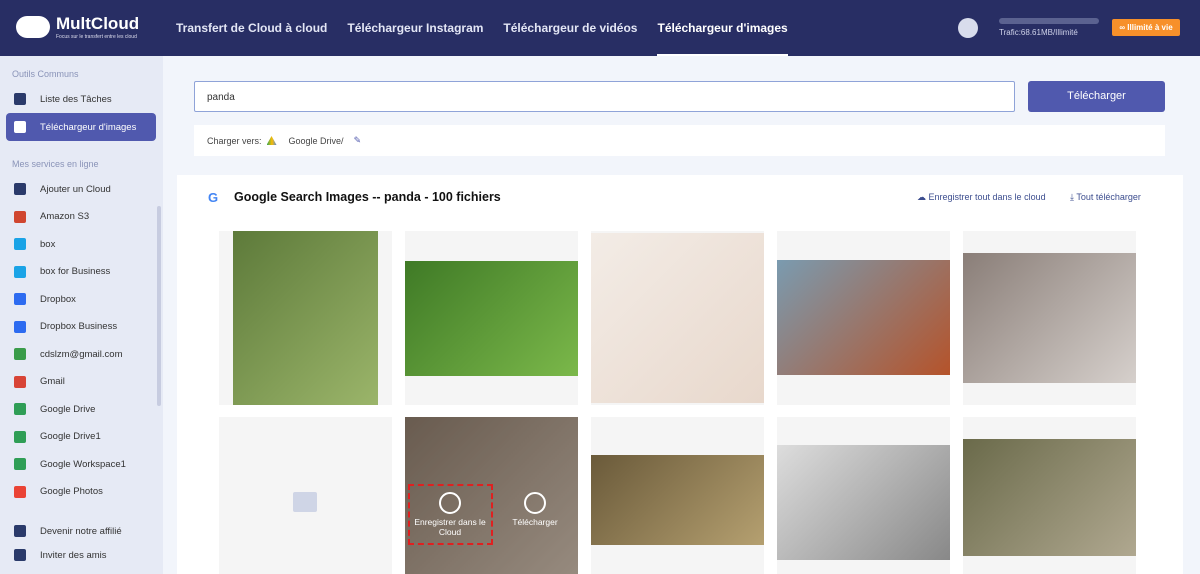 The height and width of the screenshot is (574, 1200). What do you see at coordinates (98, 23) in the screenshot?
I see `brand-name: MultCloud` at bounding box center [98, 23].